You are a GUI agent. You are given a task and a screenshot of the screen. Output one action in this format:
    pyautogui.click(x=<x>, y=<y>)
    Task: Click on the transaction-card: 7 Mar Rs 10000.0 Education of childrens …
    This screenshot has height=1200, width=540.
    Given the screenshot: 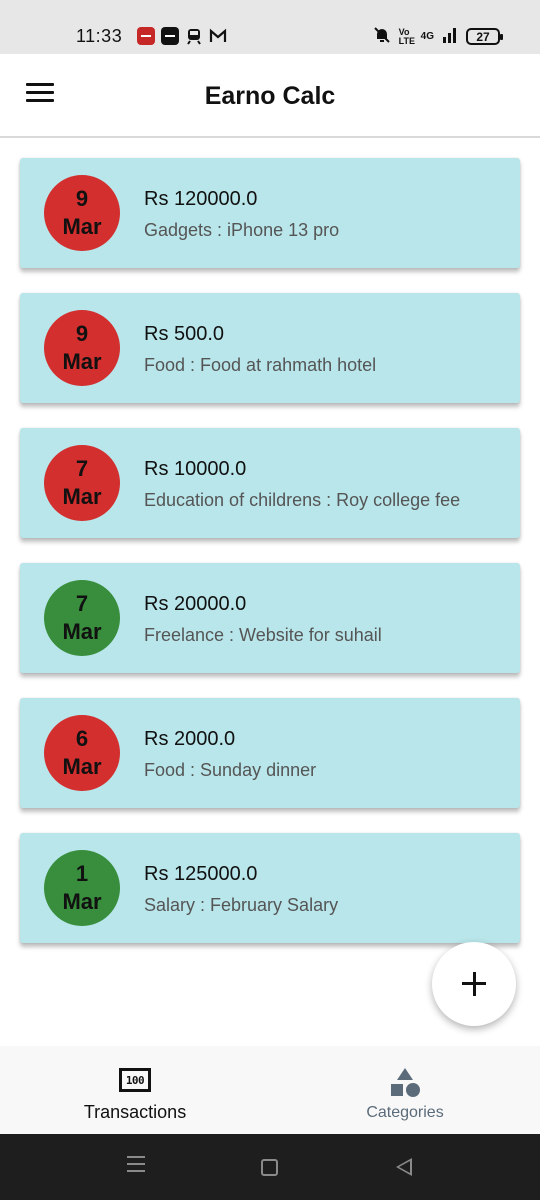 What is the action you would take?
    pyautogui.click(x=270, y=483)
    